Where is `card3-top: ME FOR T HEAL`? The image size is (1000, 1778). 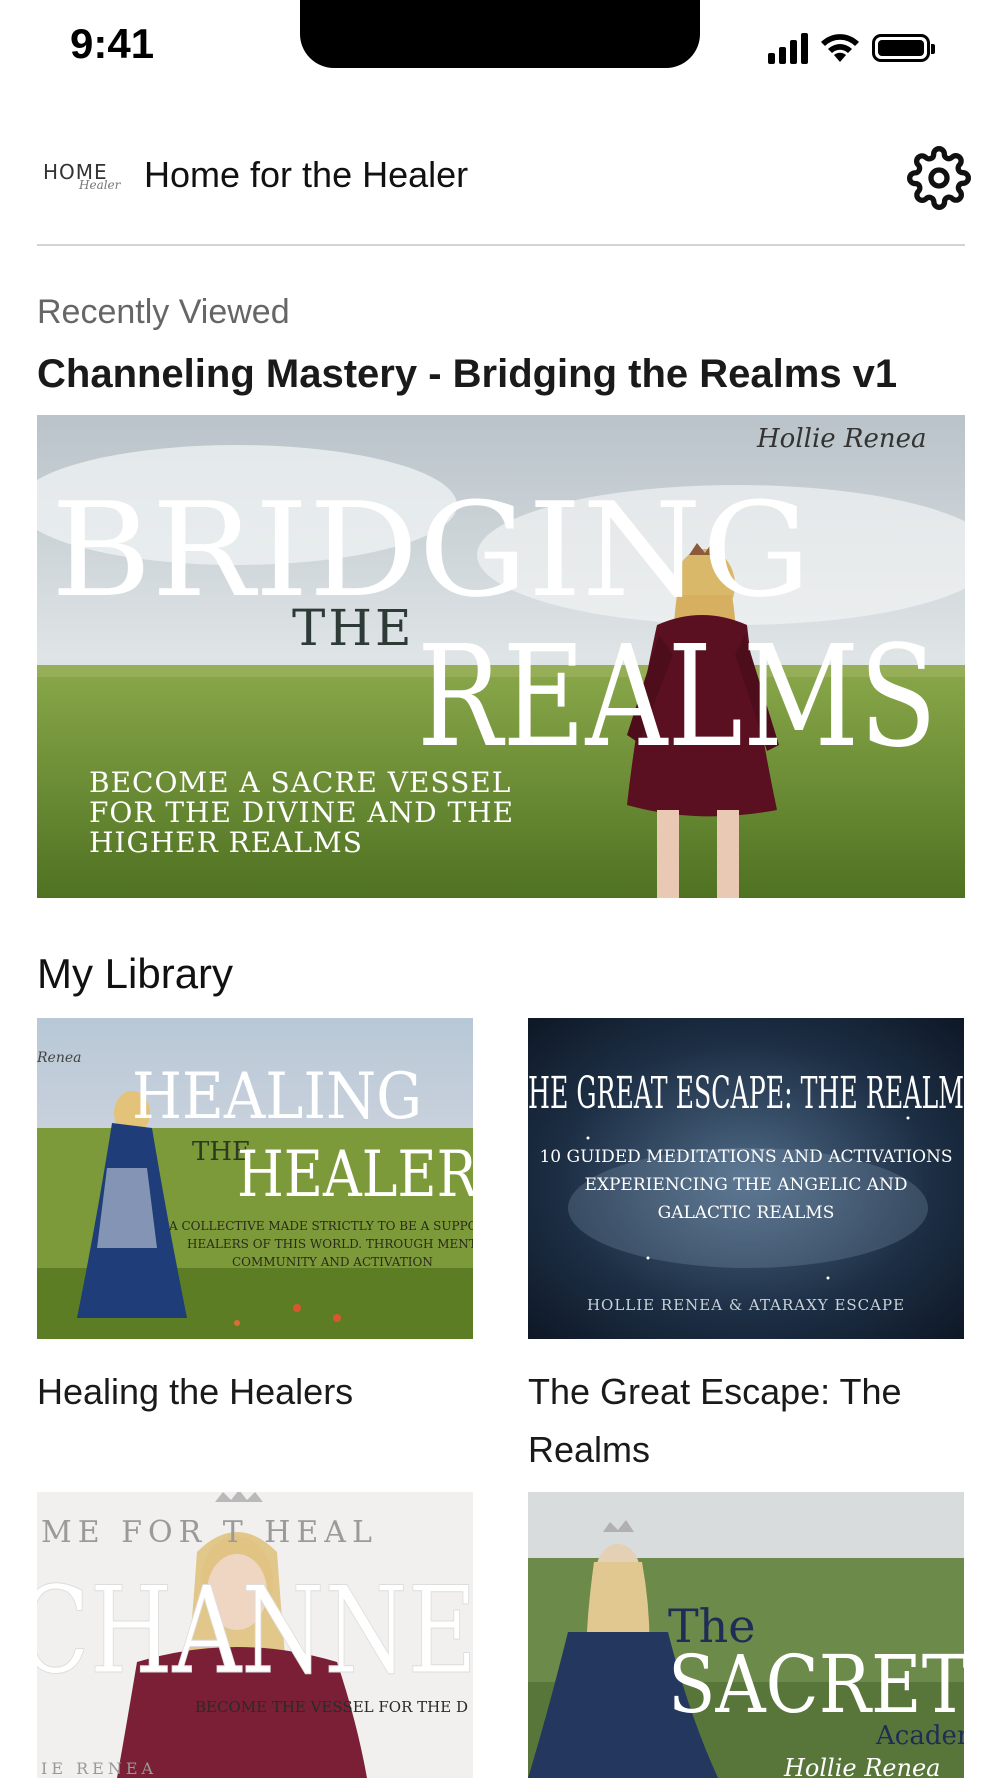
card3-top: ME FOR T HEAL is located at coordinates (209, 1532).